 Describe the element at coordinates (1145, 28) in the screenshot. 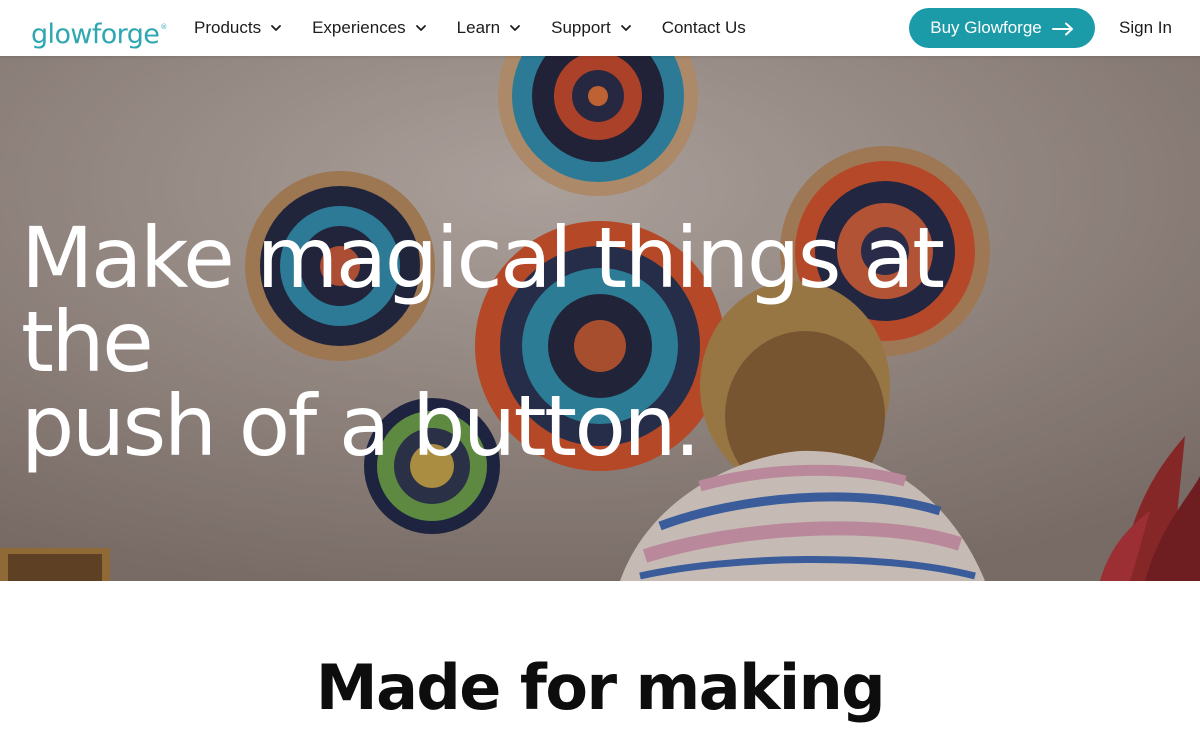

I see `sign-in-link: Sign In` at that location.